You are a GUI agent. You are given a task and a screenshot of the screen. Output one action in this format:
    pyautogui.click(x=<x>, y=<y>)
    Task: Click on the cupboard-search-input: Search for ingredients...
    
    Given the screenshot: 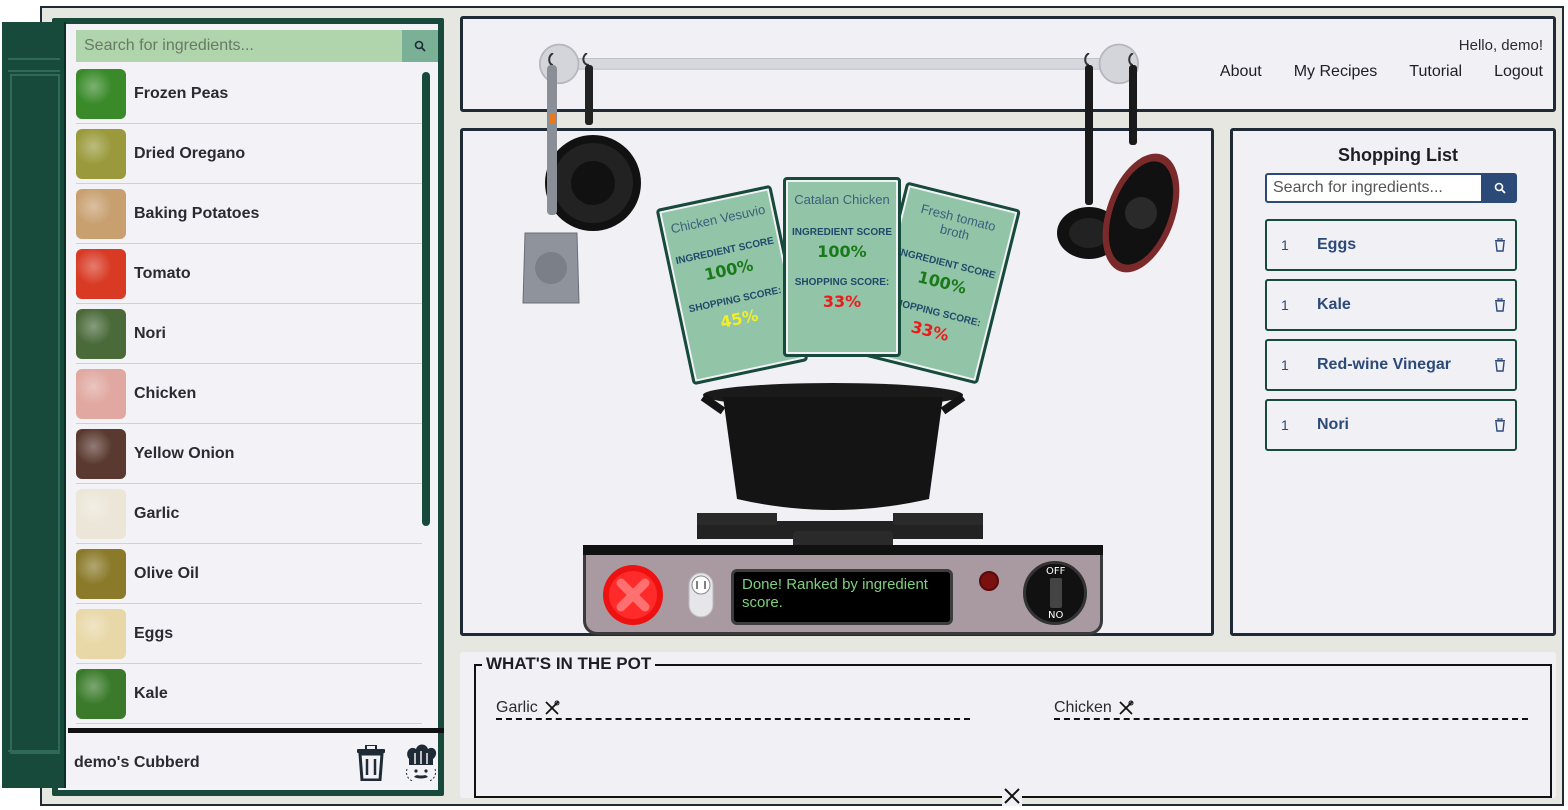 What is the action you would take?
    pyautogui.click(x=239, y=46)
    